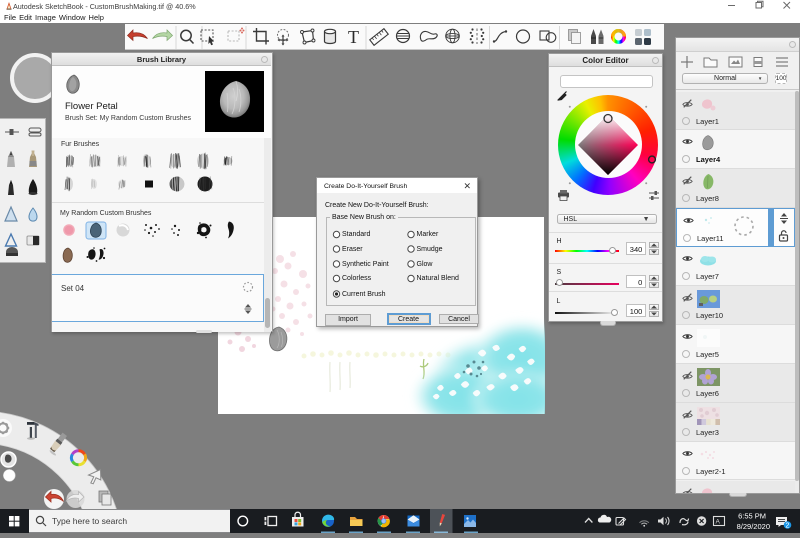 The width and height of the screenshot is (800, 538). Describe the element at coordinates (718, 522) in the screenshot. I see `svg-text: A` at that location.